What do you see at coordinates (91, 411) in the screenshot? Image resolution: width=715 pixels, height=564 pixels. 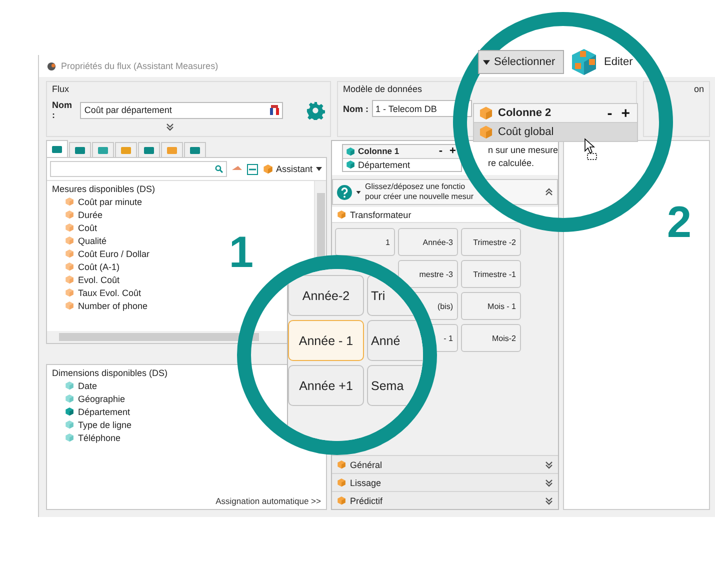 I see `dimension-item: Département` at bounding box center [91, 411].